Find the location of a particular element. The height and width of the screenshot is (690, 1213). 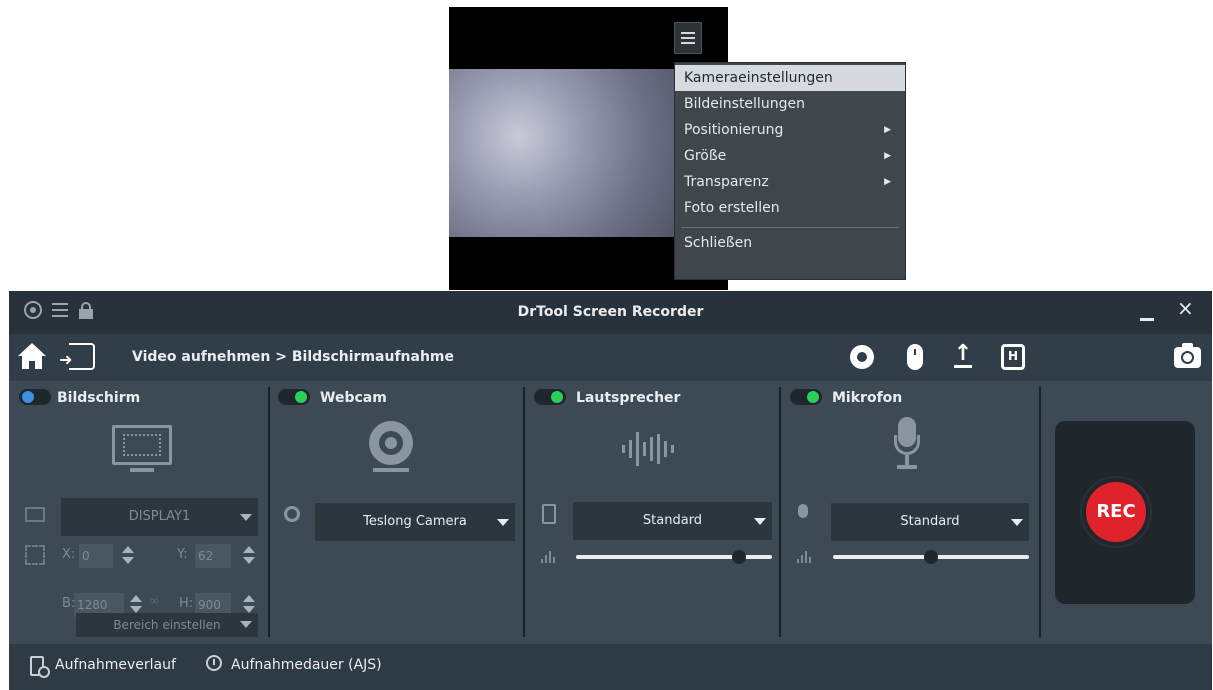

mouse-icon is located at coordinates (915, 357).